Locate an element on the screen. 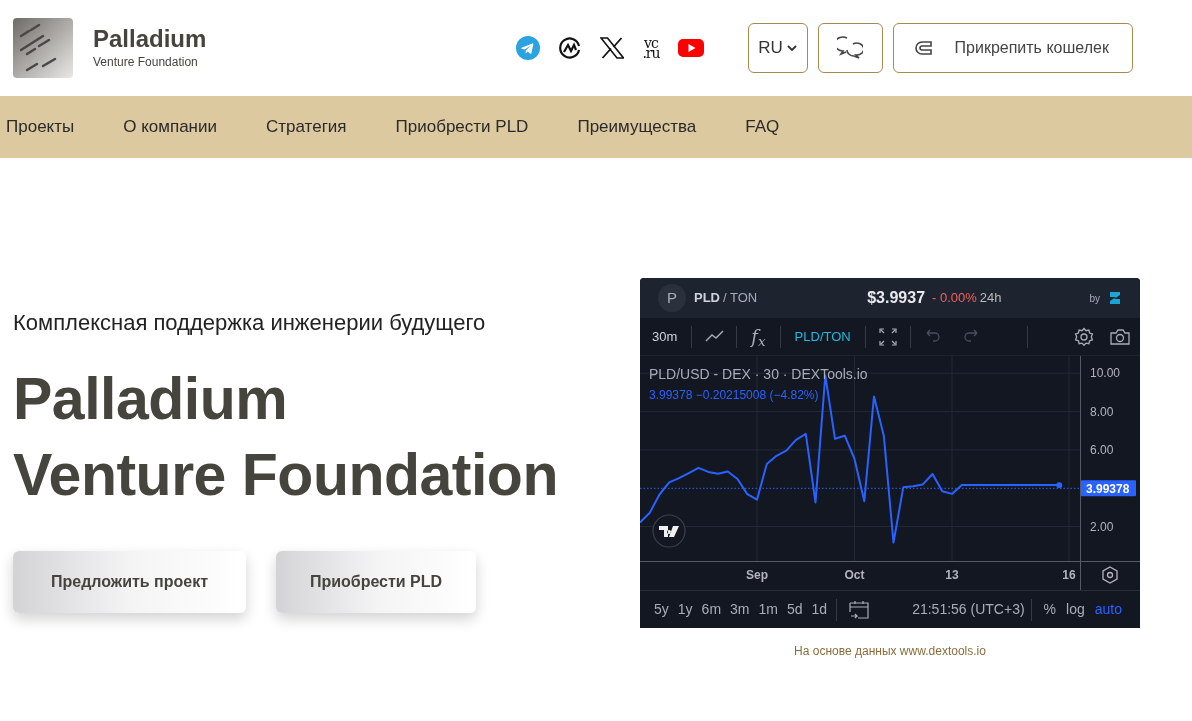  y-tick-label: 8.00 is located at coordinates (1102, 411).